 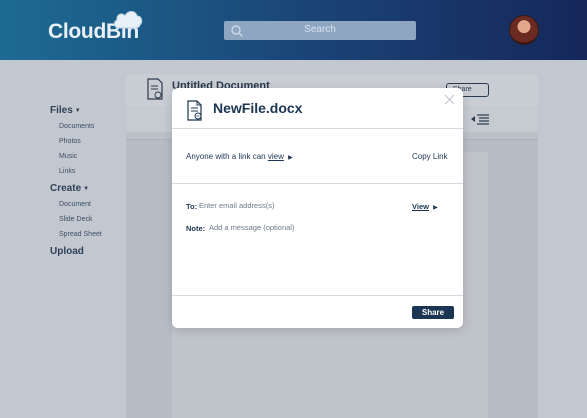 I want to click on sidebar-files: Files ▼, so click(x=90, y=110).